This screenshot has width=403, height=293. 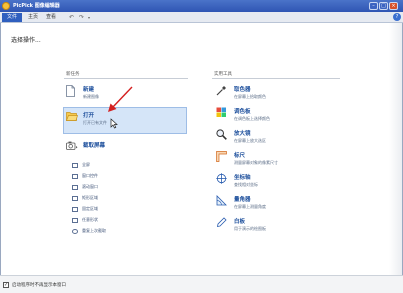 I want to click on capture-freehand-label: 任意形状, so click(x=90, y=219).